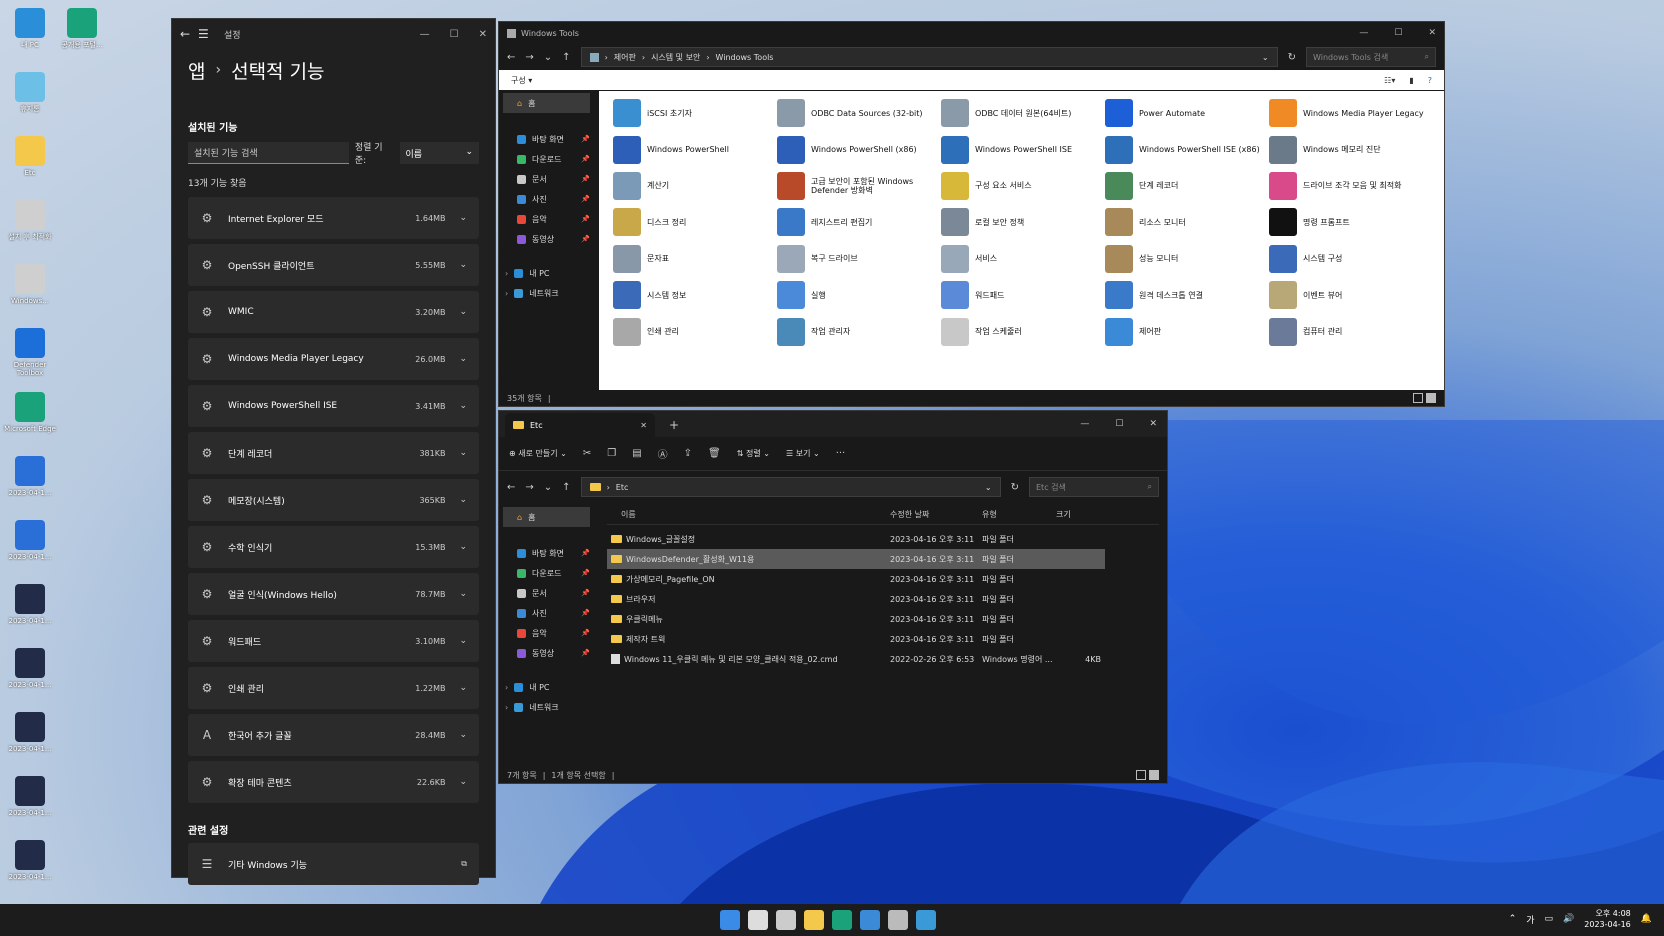  Describe the element at coordinates (695, 149) in the screenshot. I see `tool-item: Windows PowerShell` at that location.